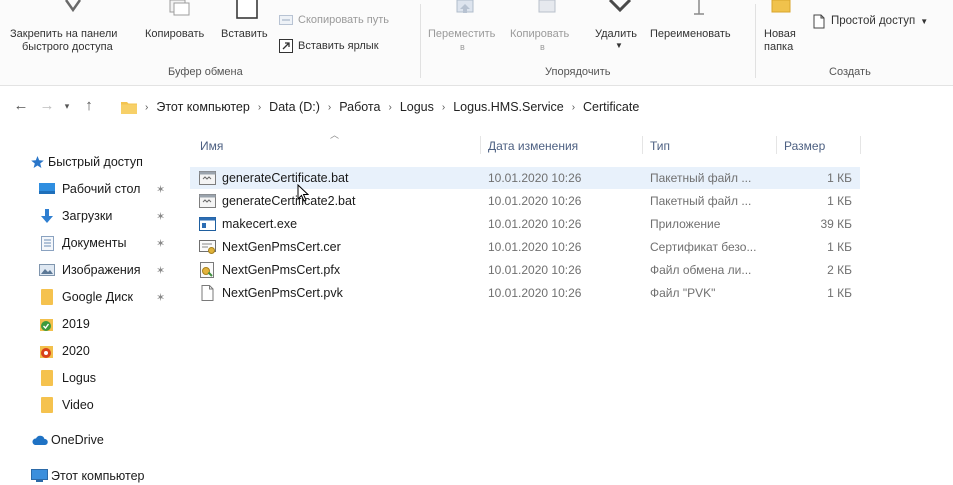  Describe the element at coordinates (281, 247) in the screenshot. I see `file-name: NextGenPmsCert.cer` at that location.